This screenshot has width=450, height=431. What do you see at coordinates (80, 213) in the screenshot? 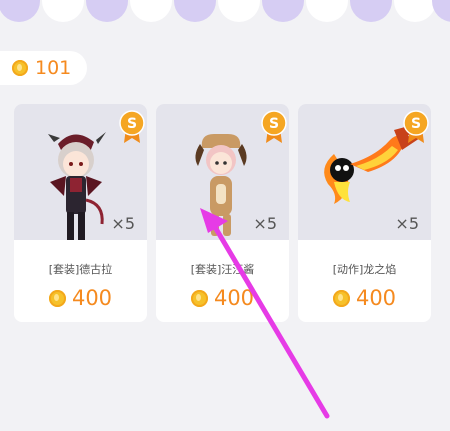
I see `shop-item-card: S ×5 [套装]德古拉 400` at bounding box center [80, 213].